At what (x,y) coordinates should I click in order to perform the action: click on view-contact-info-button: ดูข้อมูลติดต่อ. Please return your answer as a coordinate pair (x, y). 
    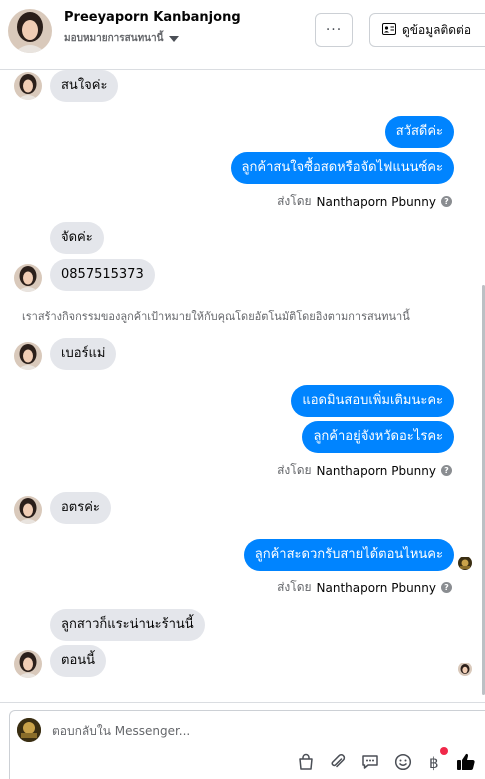
    Looking at the image, I should click on (427, 30).